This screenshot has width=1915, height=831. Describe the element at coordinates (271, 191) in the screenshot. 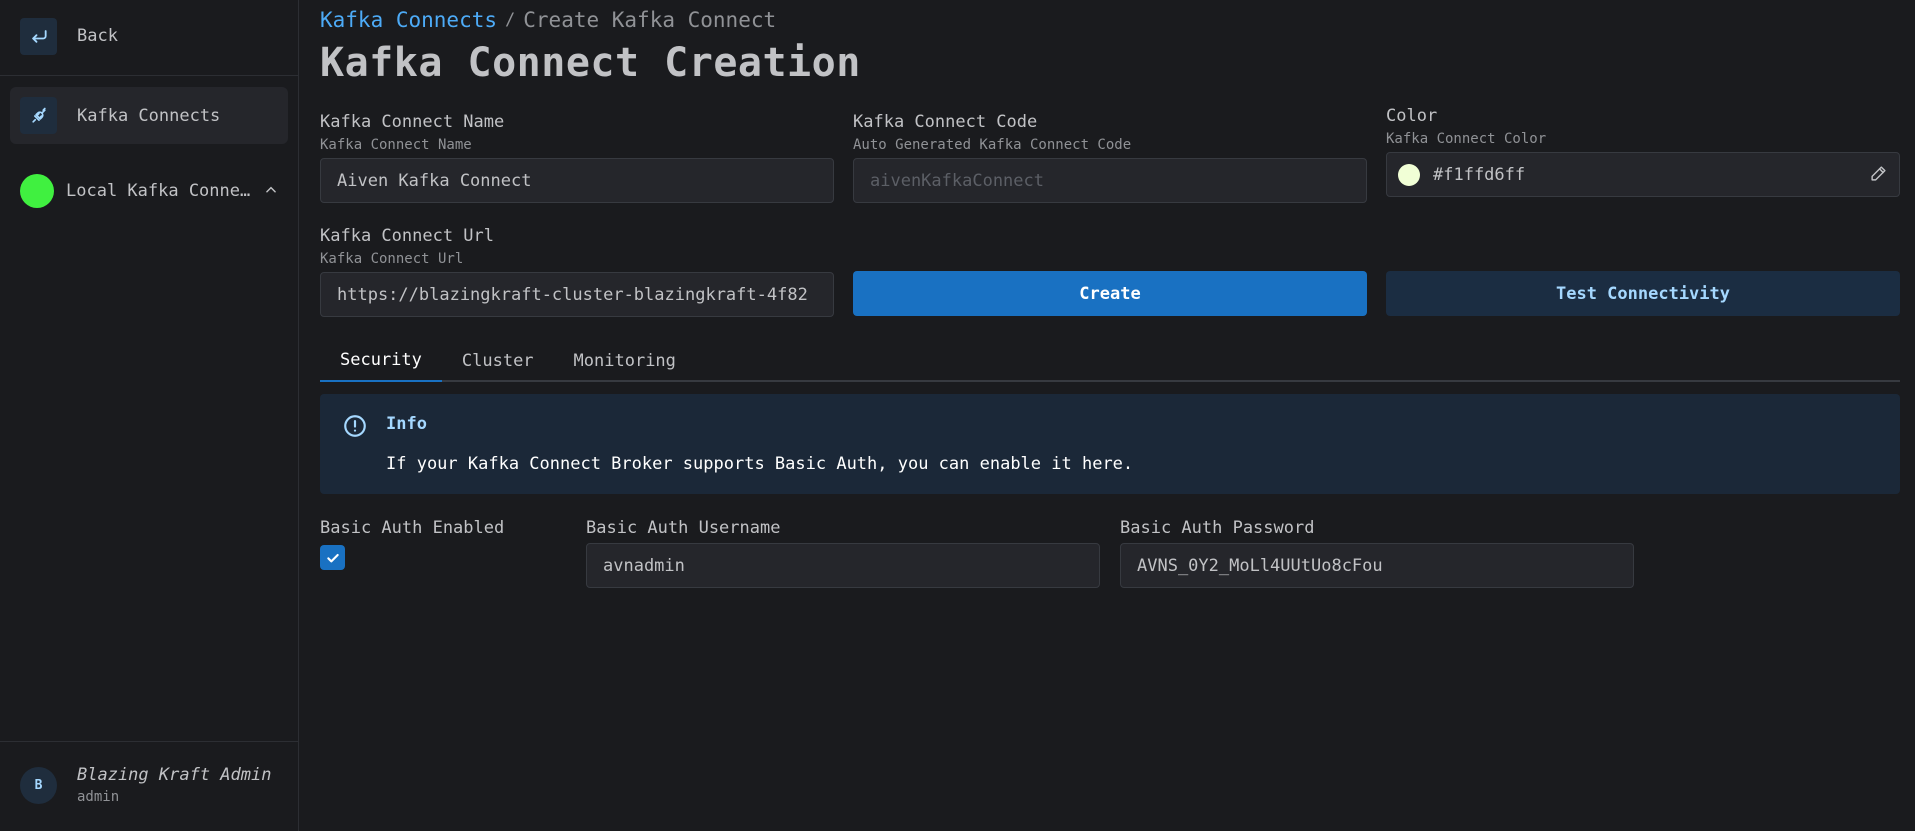

I see `chevron-up-icon` at that location.